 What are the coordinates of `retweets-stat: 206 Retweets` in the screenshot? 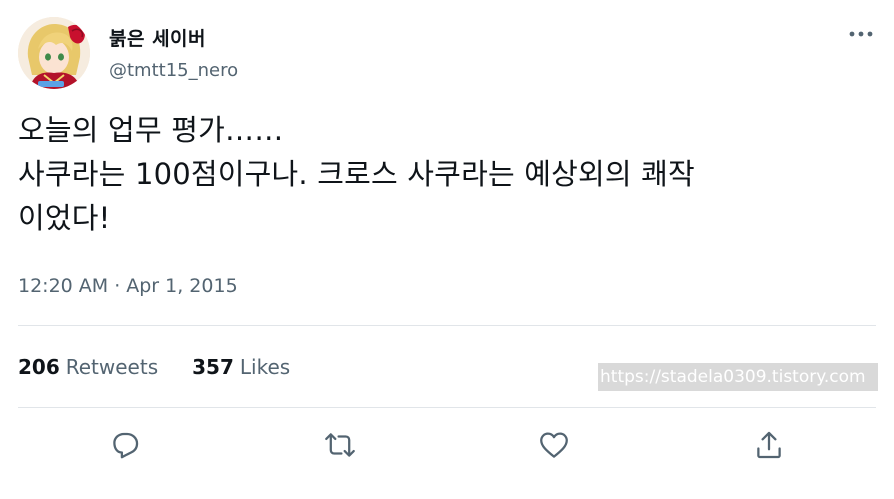 It's located at (88, 367).